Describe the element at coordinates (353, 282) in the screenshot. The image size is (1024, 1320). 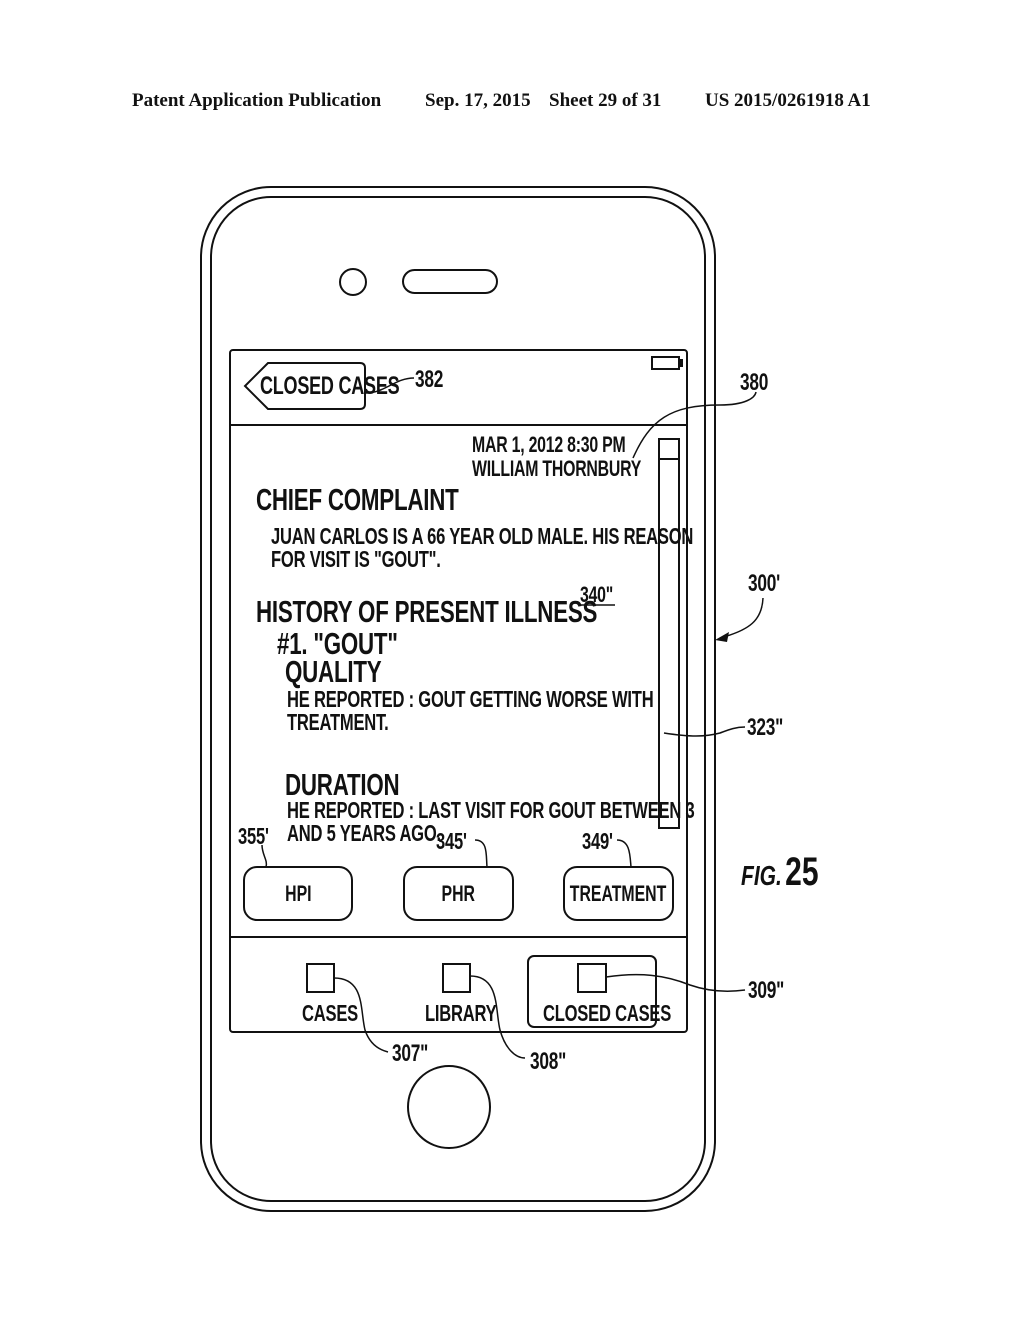
I see `camera-icon` at that location.